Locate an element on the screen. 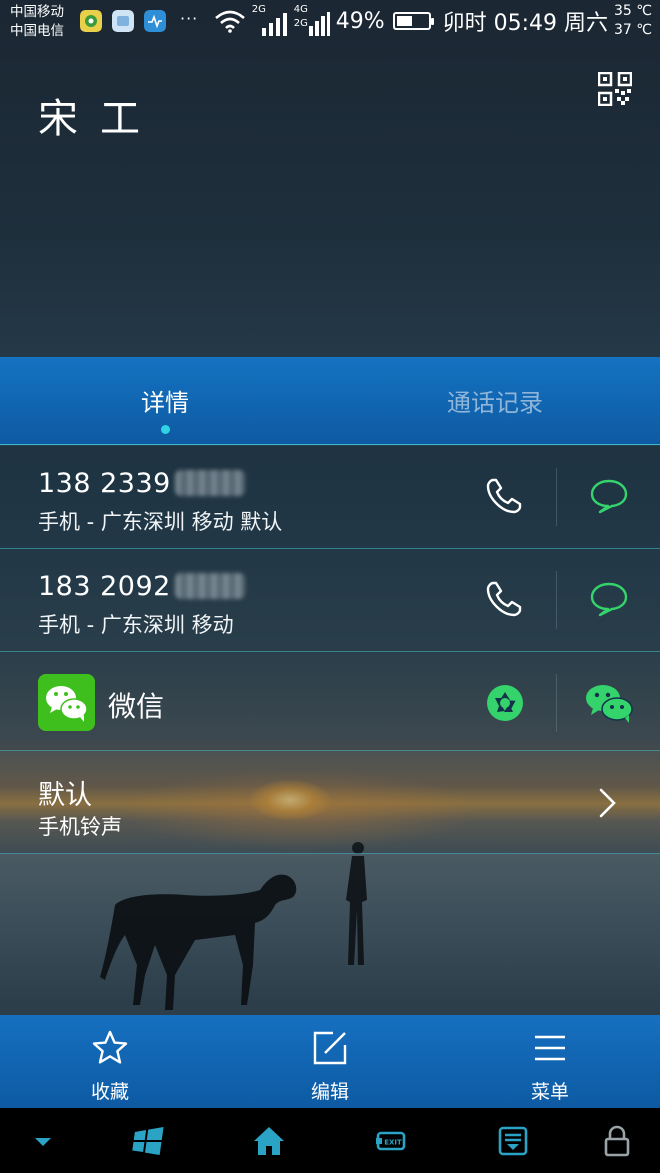 The height and width of the screenshot is (1173, 660). wifi-icon is located at coordinates (229, 21).